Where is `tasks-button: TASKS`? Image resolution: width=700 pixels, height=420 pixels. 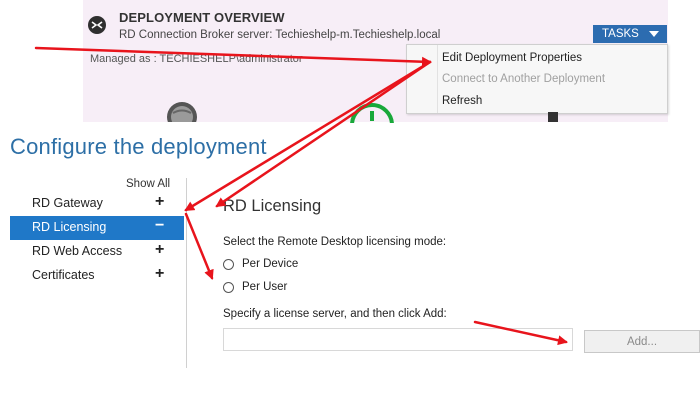 tasks-button: TASKS is located at coordinates (630, 34).